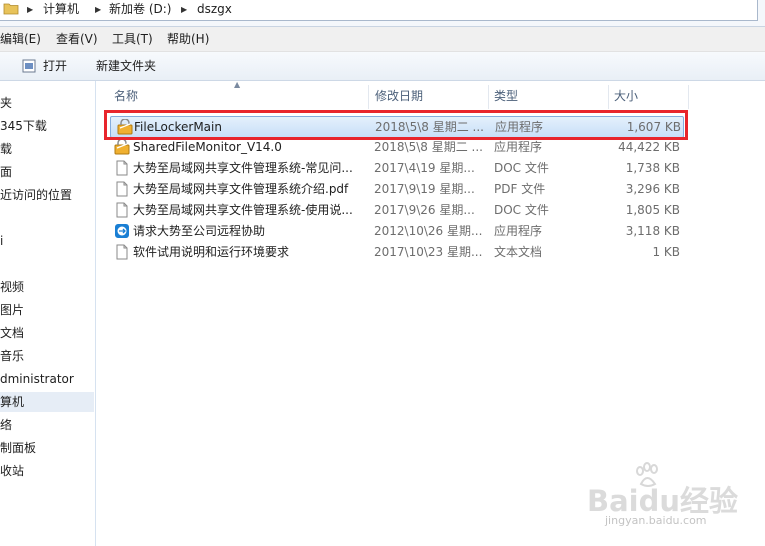 This screenshot has width=765, height=546. Describe the element at coordinates (520, 189) in the screenshot. I see `file-type: PDF 文件` at that location.